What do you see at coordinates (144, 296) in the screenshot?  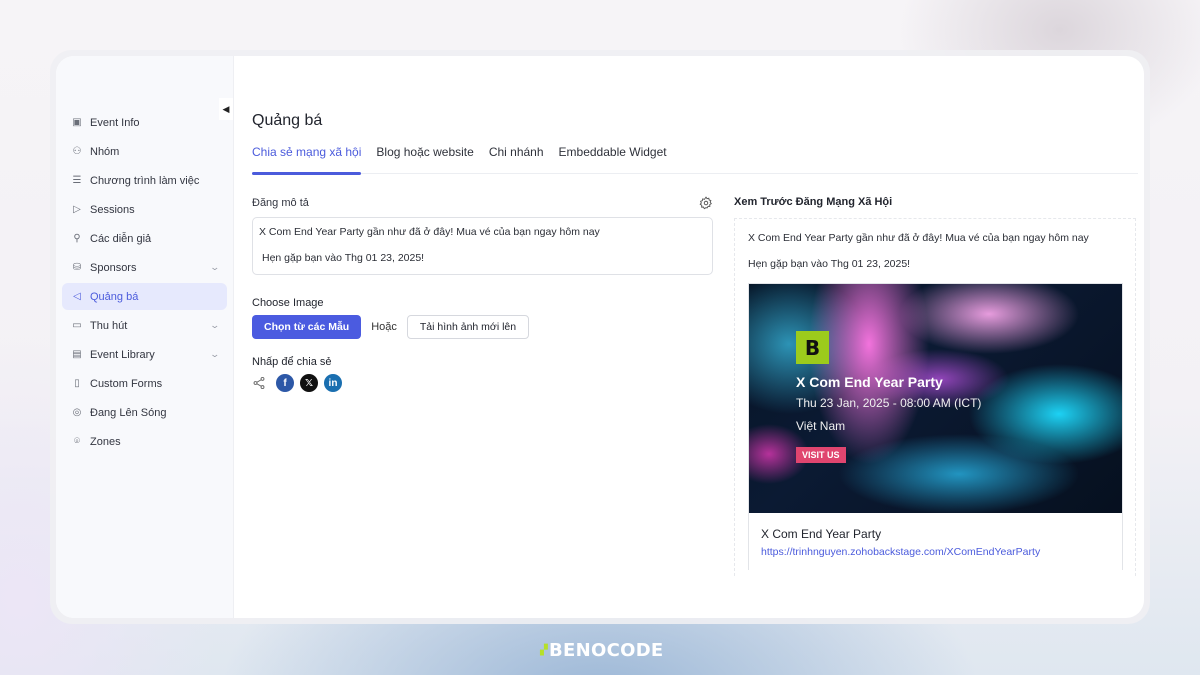 I see `sidebar-item-quảng-bá: ◁ Quảng bá` at bounding box center [144, 296].